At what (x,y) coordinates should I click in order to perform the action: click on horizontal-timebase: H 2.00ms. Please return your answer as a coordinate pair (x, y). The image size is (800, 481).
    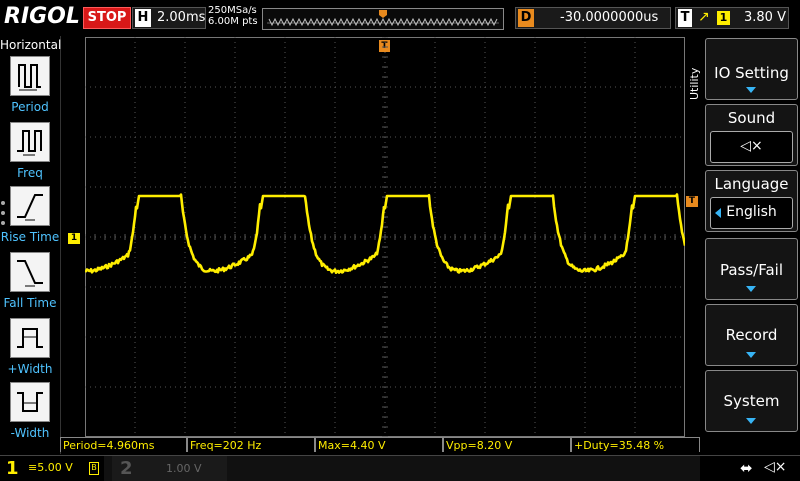
    Looking at the image, I should click on (169, 18).